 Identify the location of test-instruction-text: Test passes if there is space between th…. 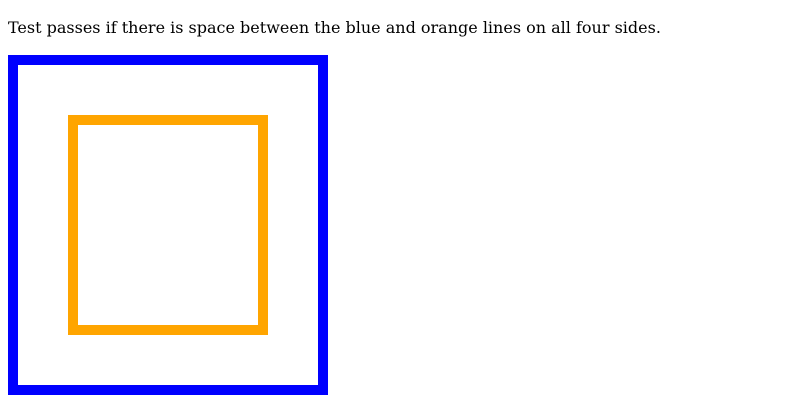
(334, 27).